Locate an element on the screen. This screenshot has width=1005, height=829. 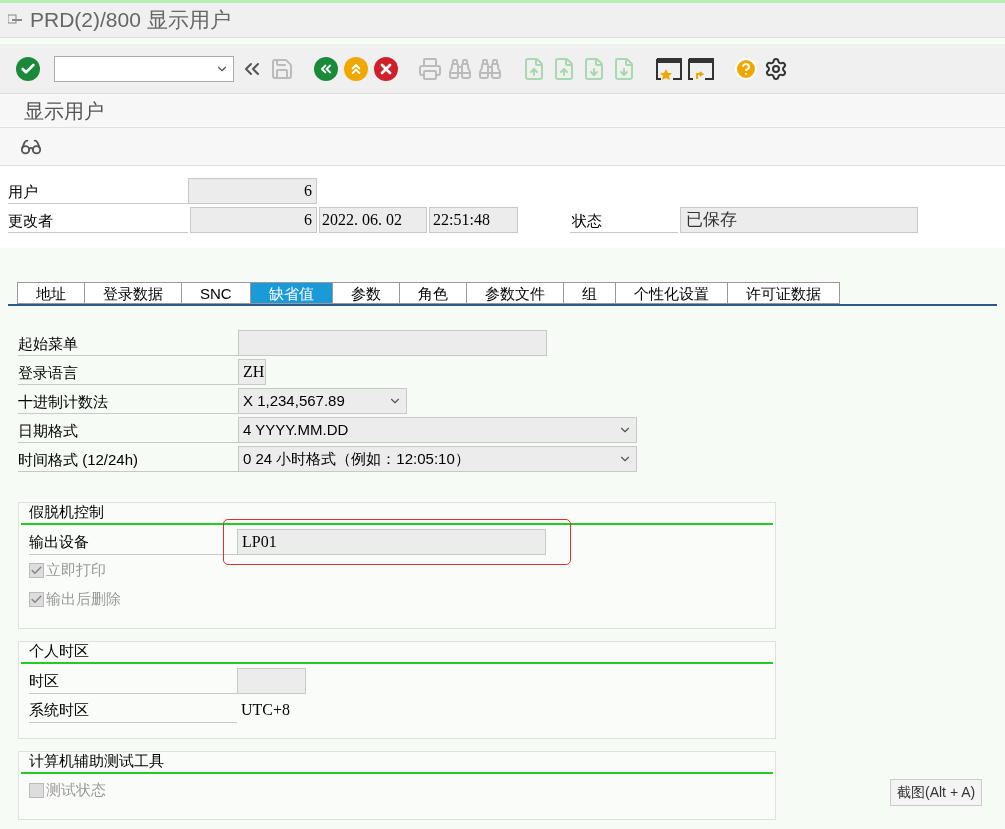
command-field is located at coordinates (144, 68).